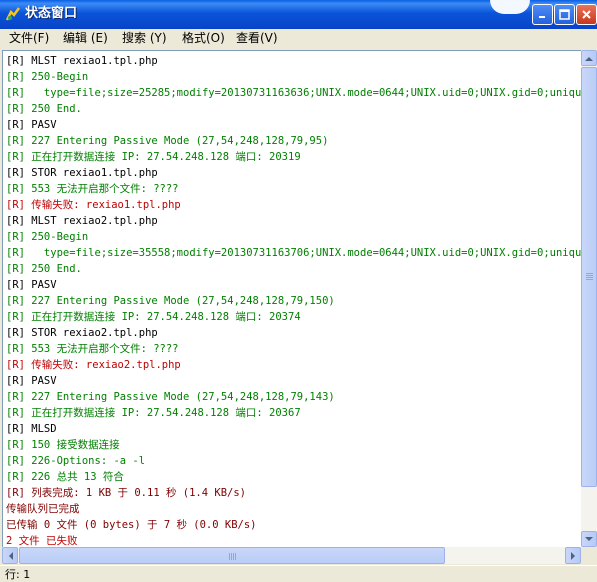 The image size is (597, 582). I want to click on close-button, so click(586, 14).